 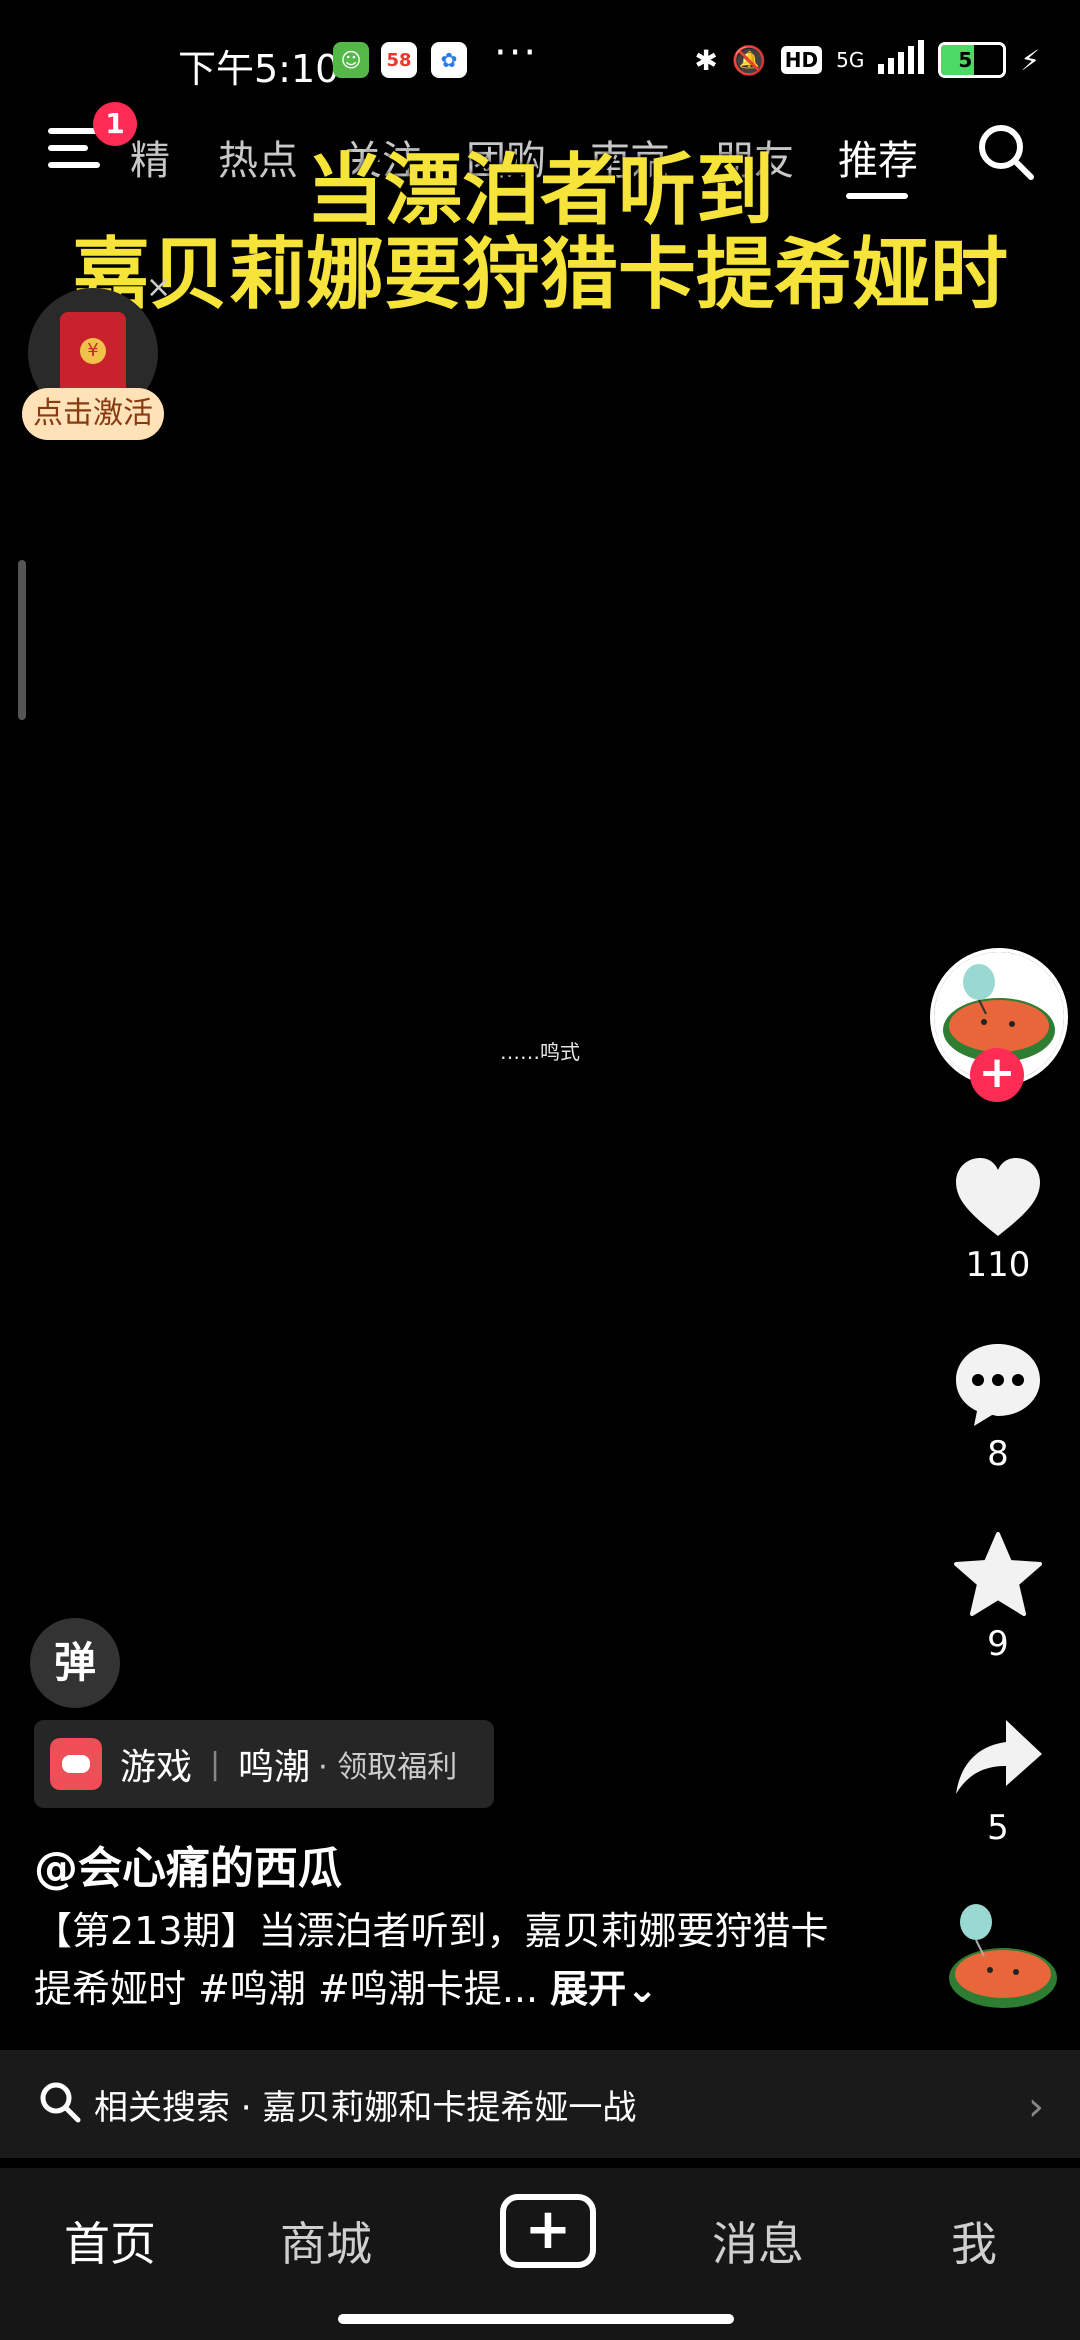 What do you see at coordinates (1036, 2107) in the screenshot?
I see `chevron-right-icon: ›` at bounding box center [1036, 2107].